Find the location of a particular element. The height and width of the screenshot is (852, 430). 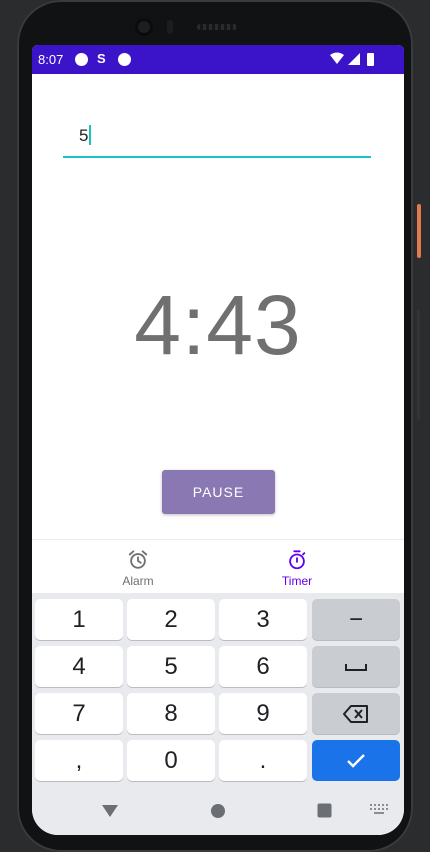

space-icon is located at coordinates (356, 667).